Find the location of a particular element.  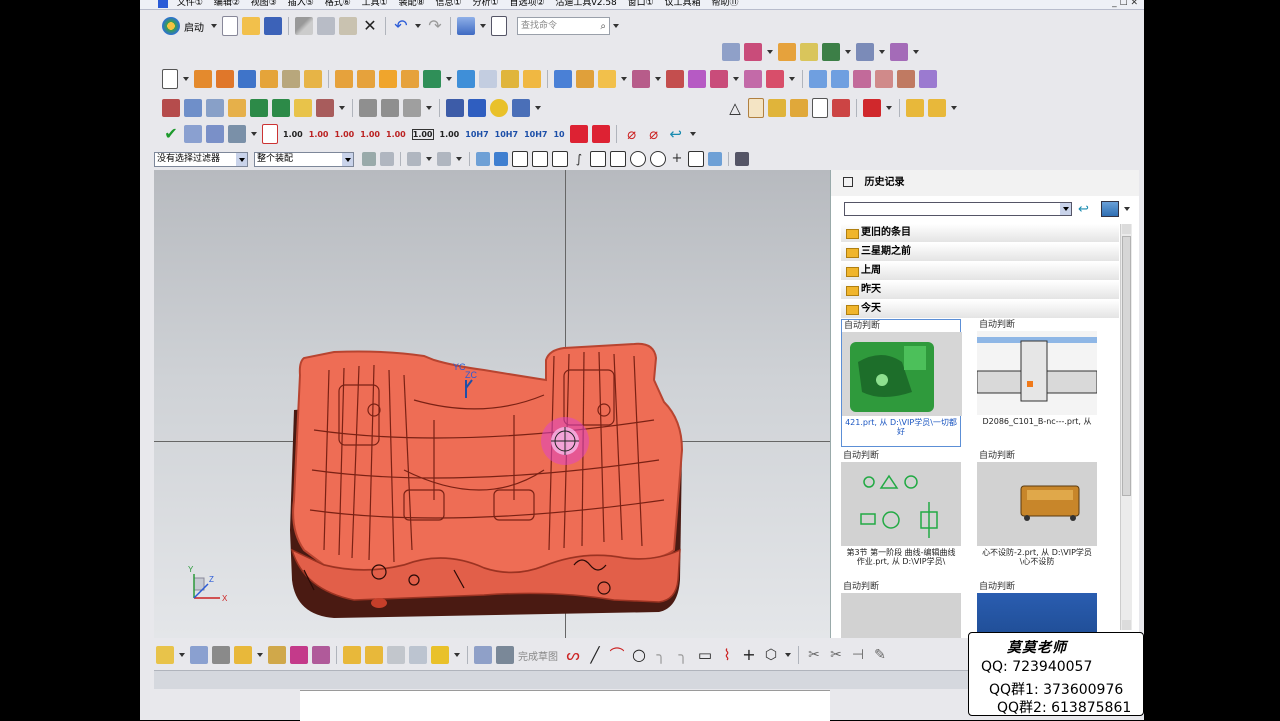

snap-line-icon is located at coordinates (560, 159).